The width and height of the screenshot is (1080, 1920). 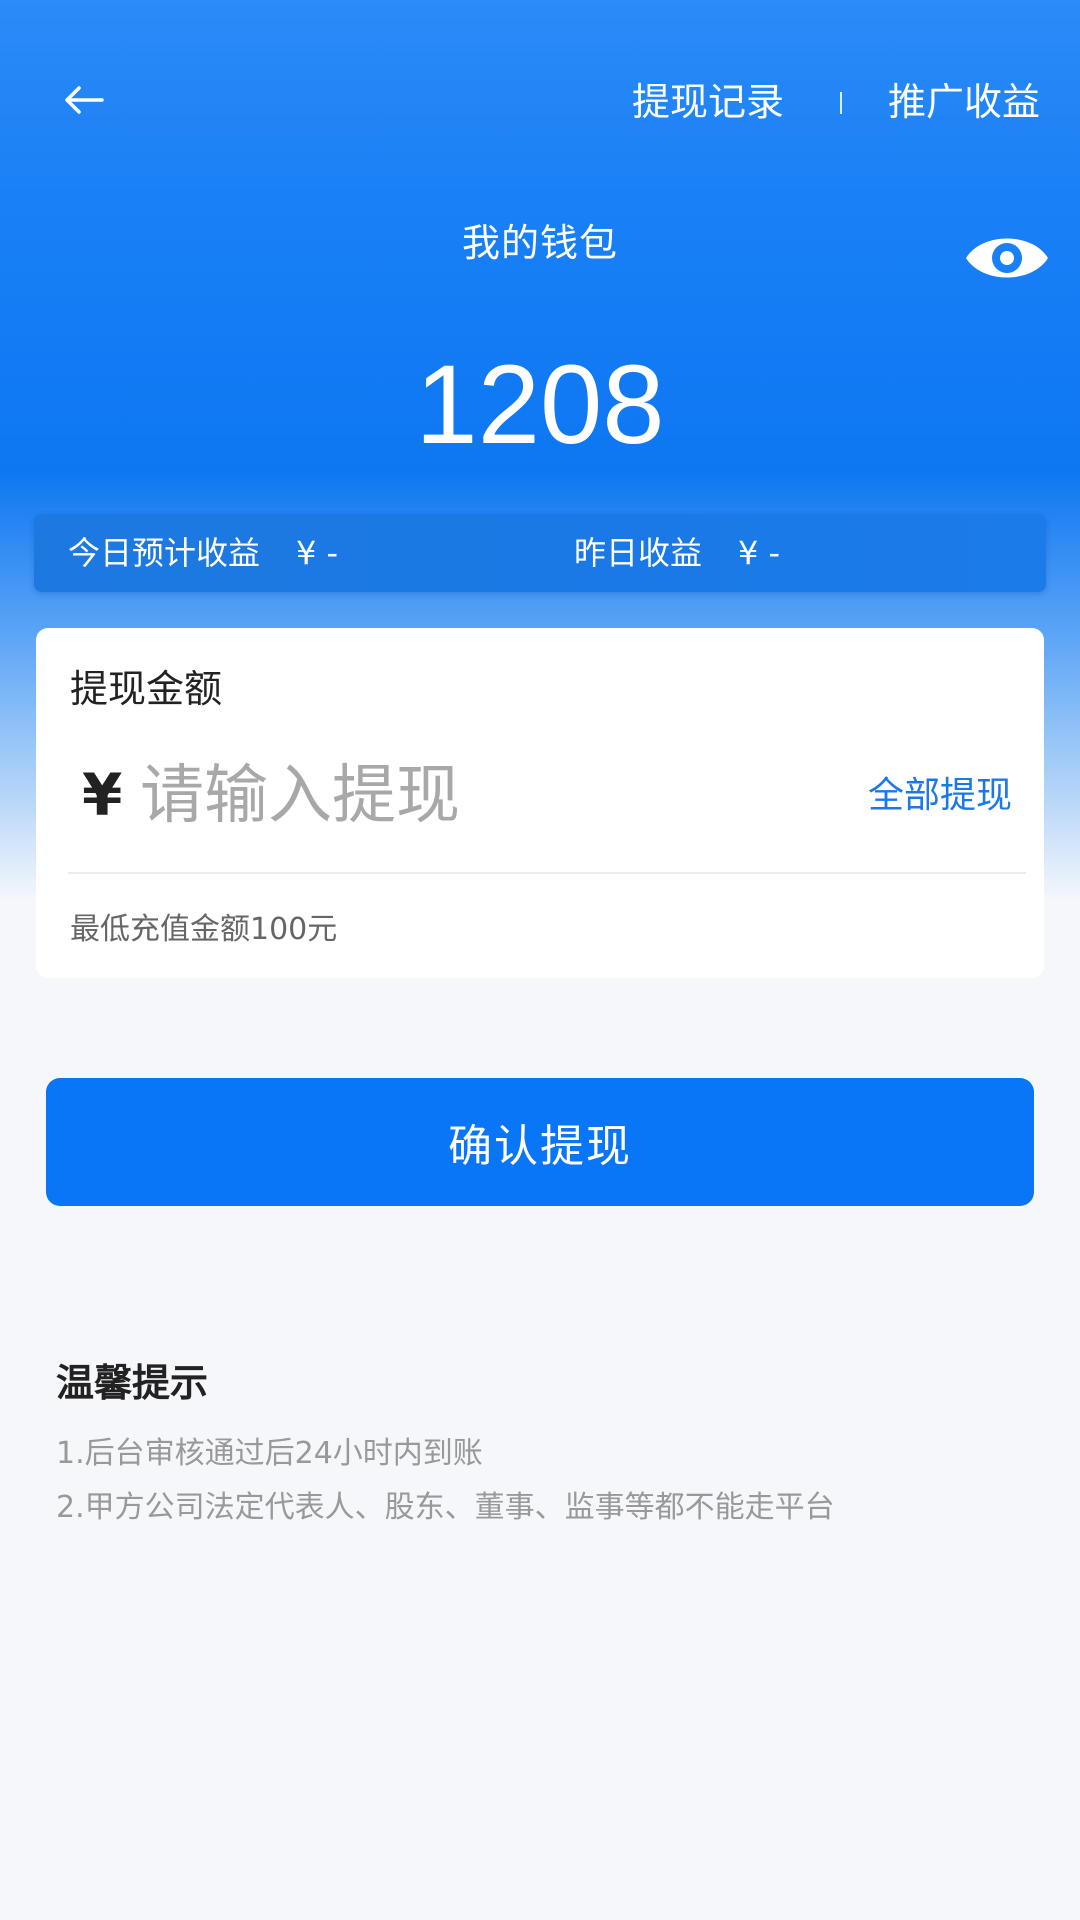 I want to click on currency-symbol: ¥, so click(x=102, y=795).